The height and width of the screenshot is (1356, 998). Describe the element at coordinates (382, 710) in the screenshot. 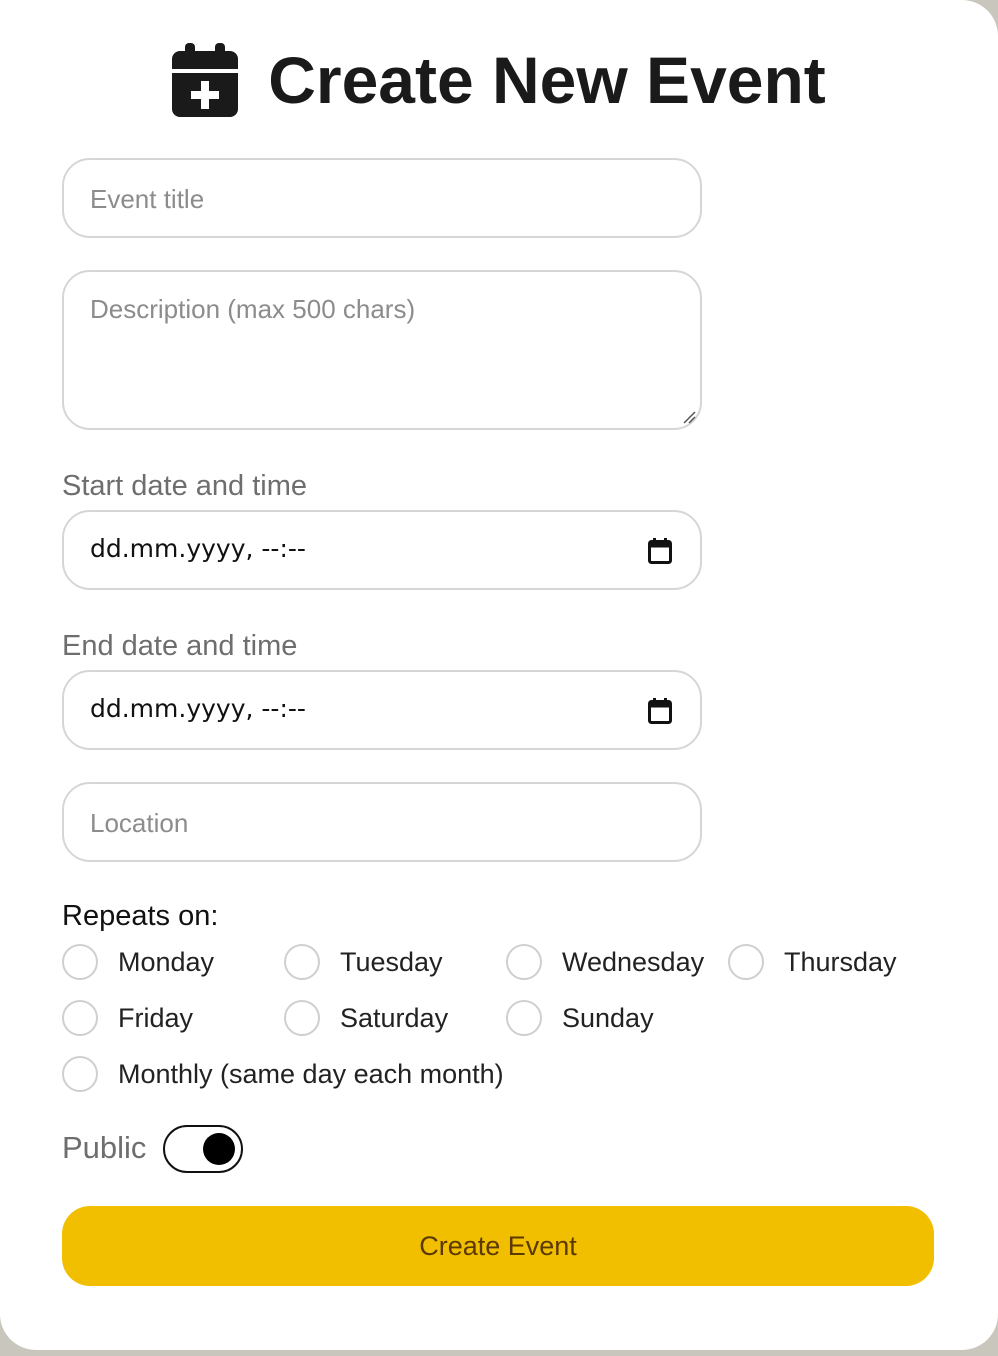

I see `end-date-input: dd.mm.yyyy, --:--` at that location.